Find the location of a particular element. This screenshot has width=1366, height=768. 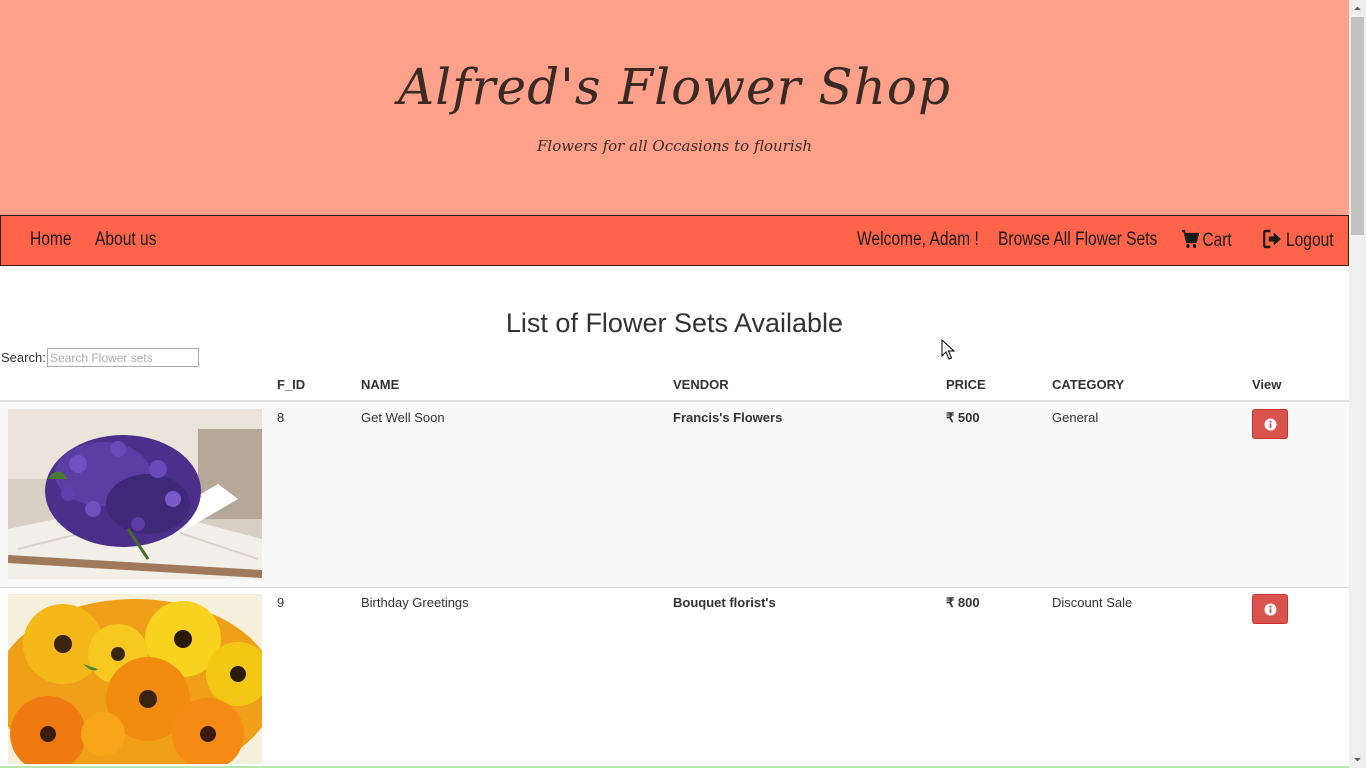

search-label: Search: is located at coordinates (23, 357).